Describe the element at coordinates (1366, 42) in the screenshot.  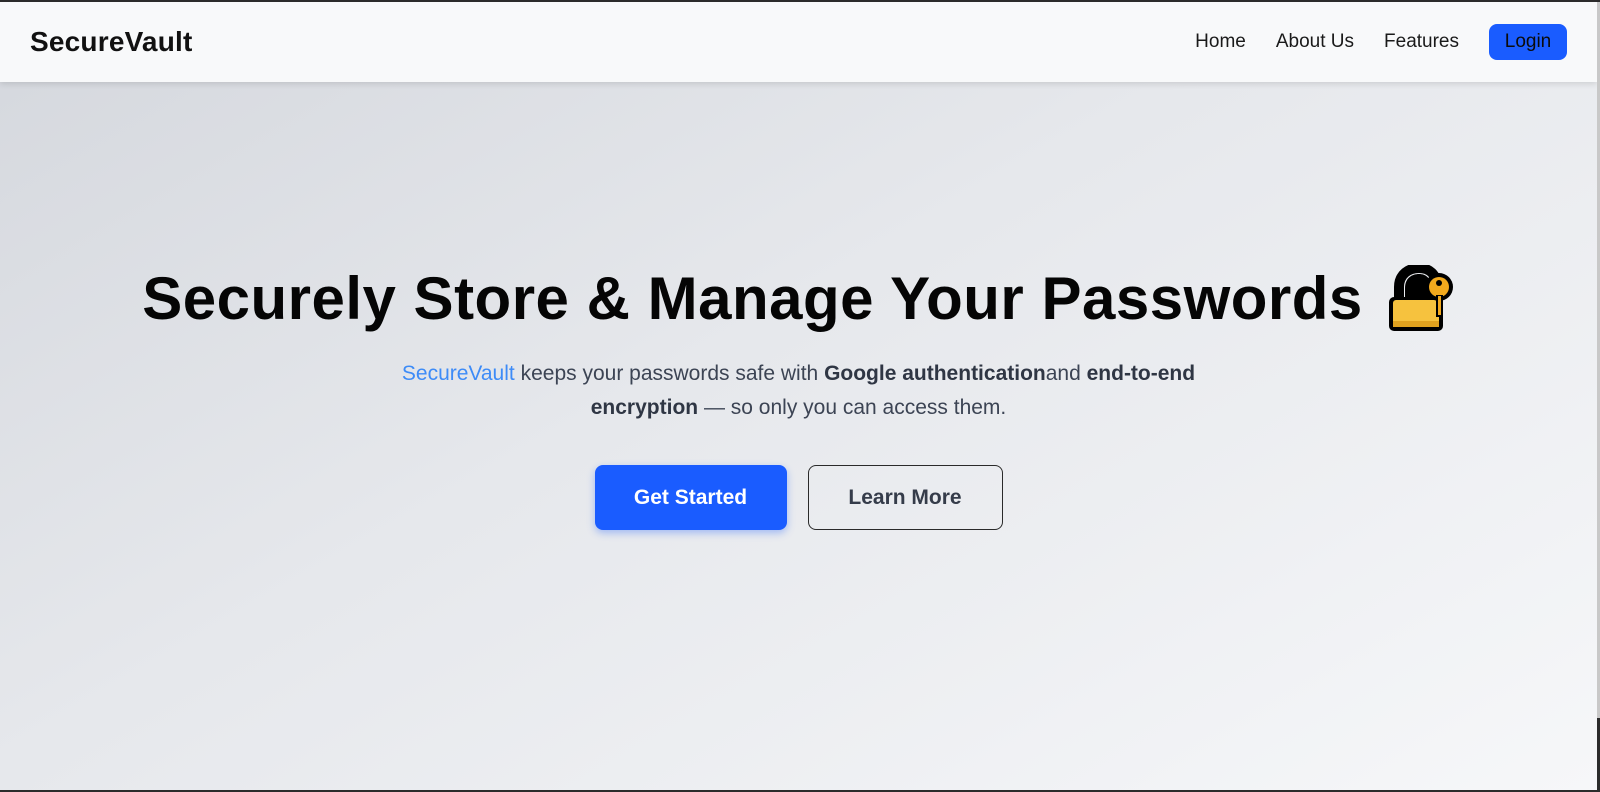
I see `nav-links: Home About Us Features Login` at that location.